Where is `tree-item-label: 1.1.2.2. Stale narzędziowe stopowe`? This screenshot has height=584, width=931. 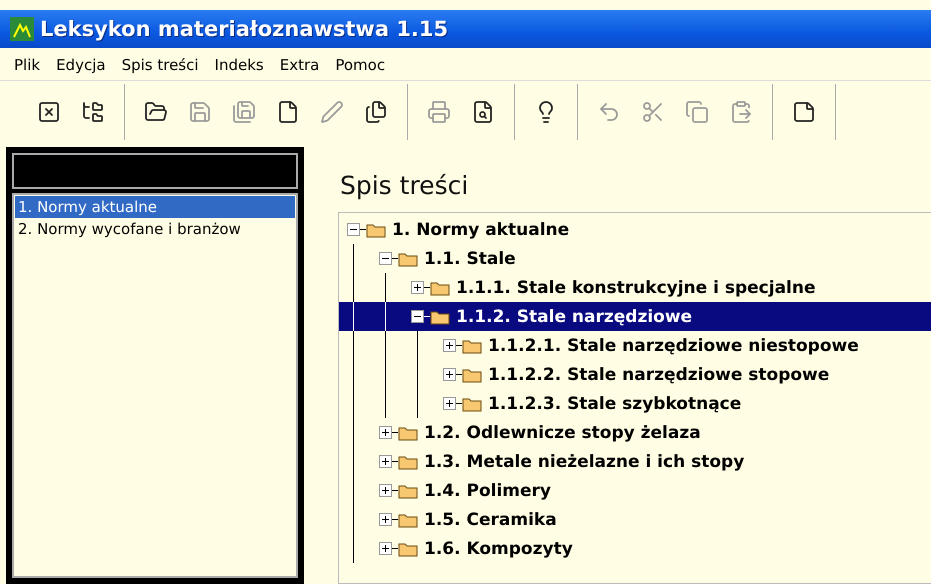
tree-item-label: 1.1.2.2. Stale narzędziowe stopowe is located at coordinates (659, 374).